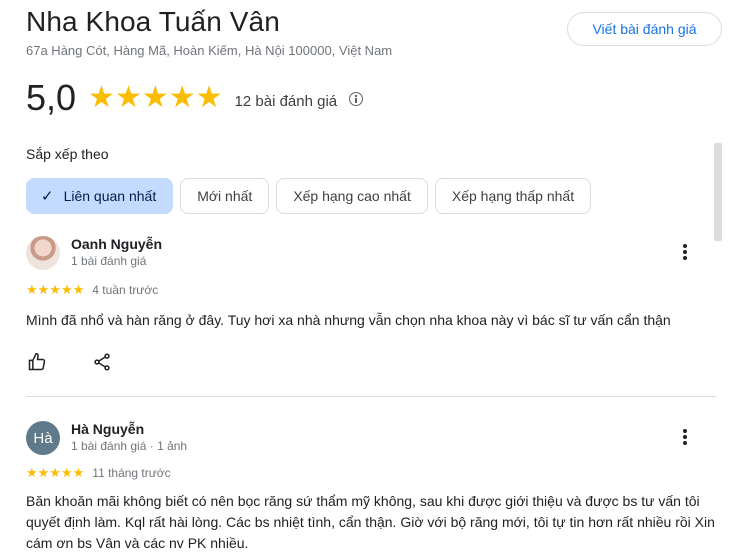 This screenshot has height=560, width=750. I want to click on sort-chip-lowest: Xếp hạng thấp nhất, so click(513, 196).